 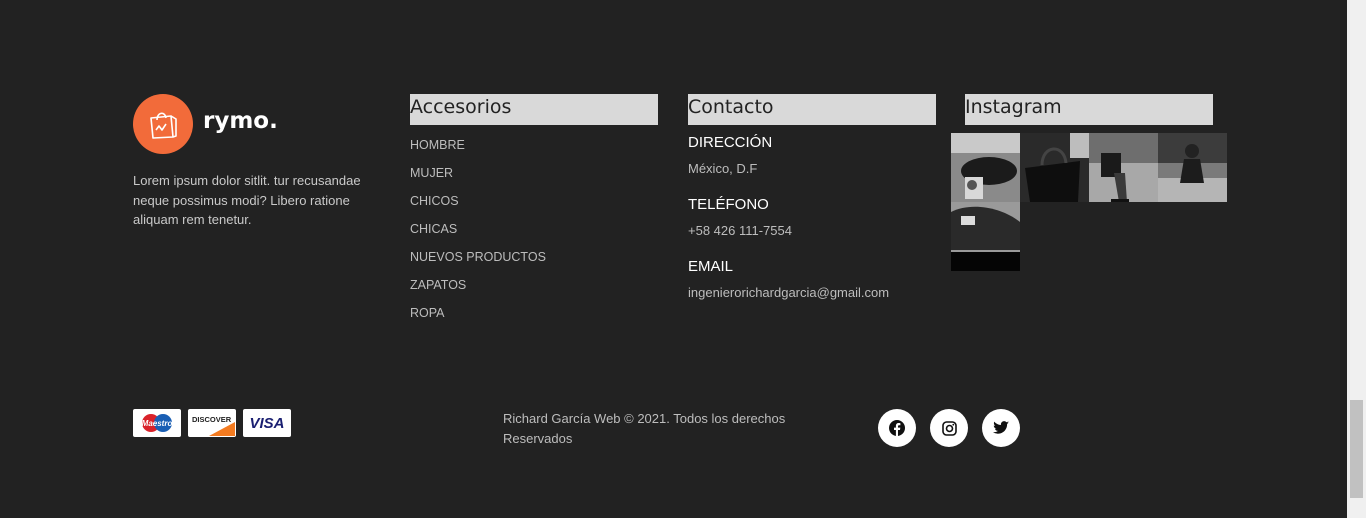 I want to click on link-mujer: MUJER, so click(x=478, y=179).